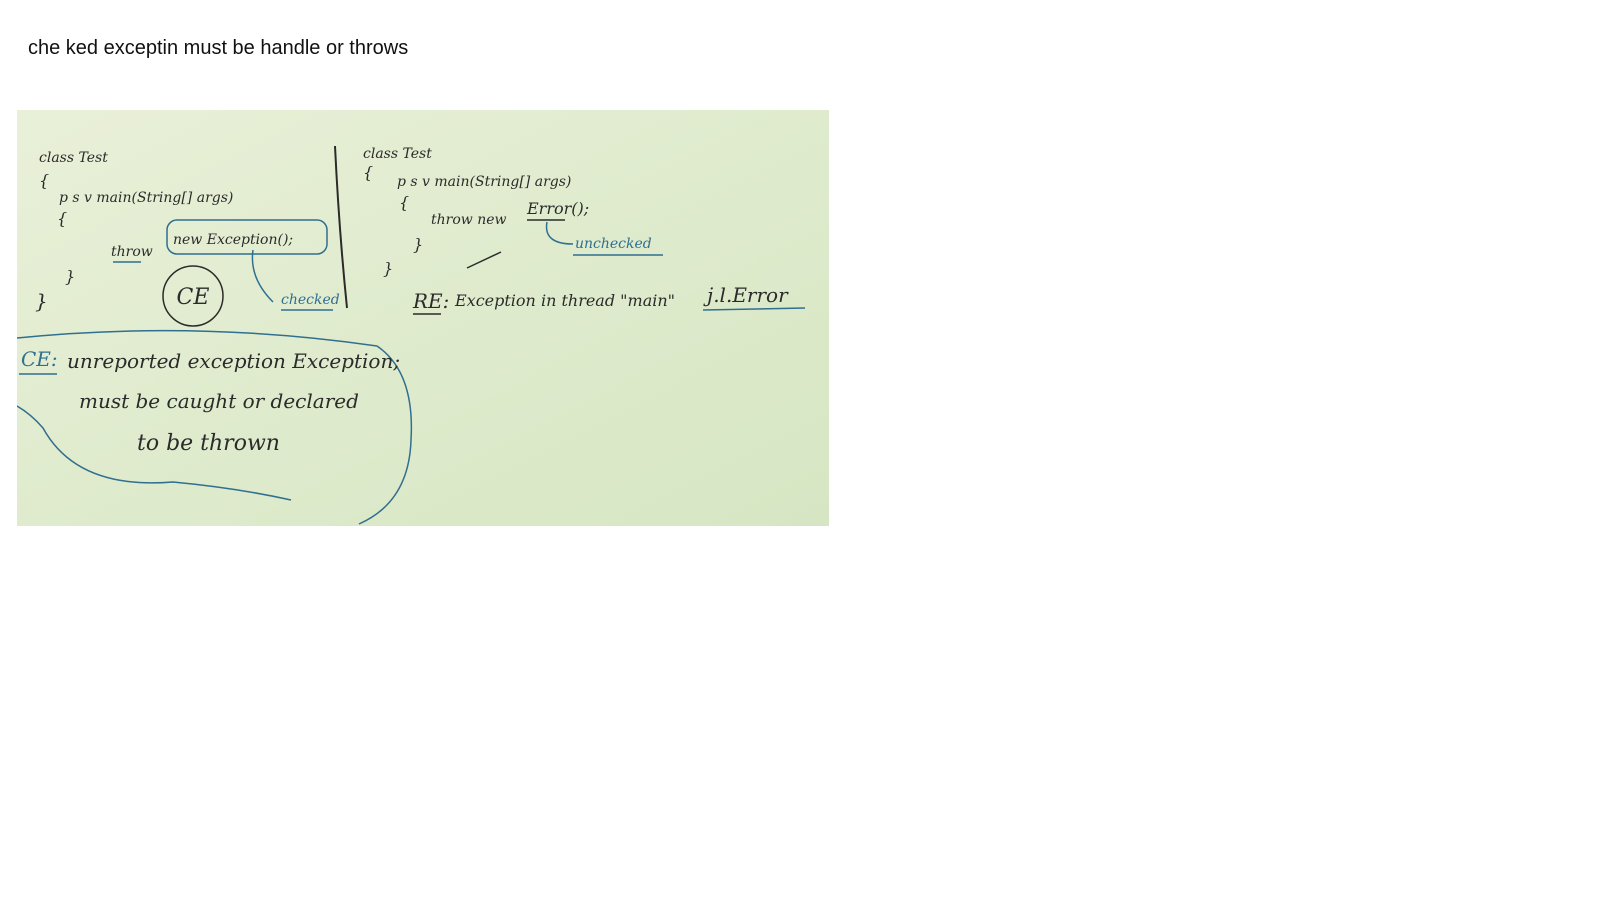 The height and width of the screenshot is (900, 1600). Describe the element at coordinates (62, 218) in the screenshot. I see `left-main-open-brace: {` at that location.